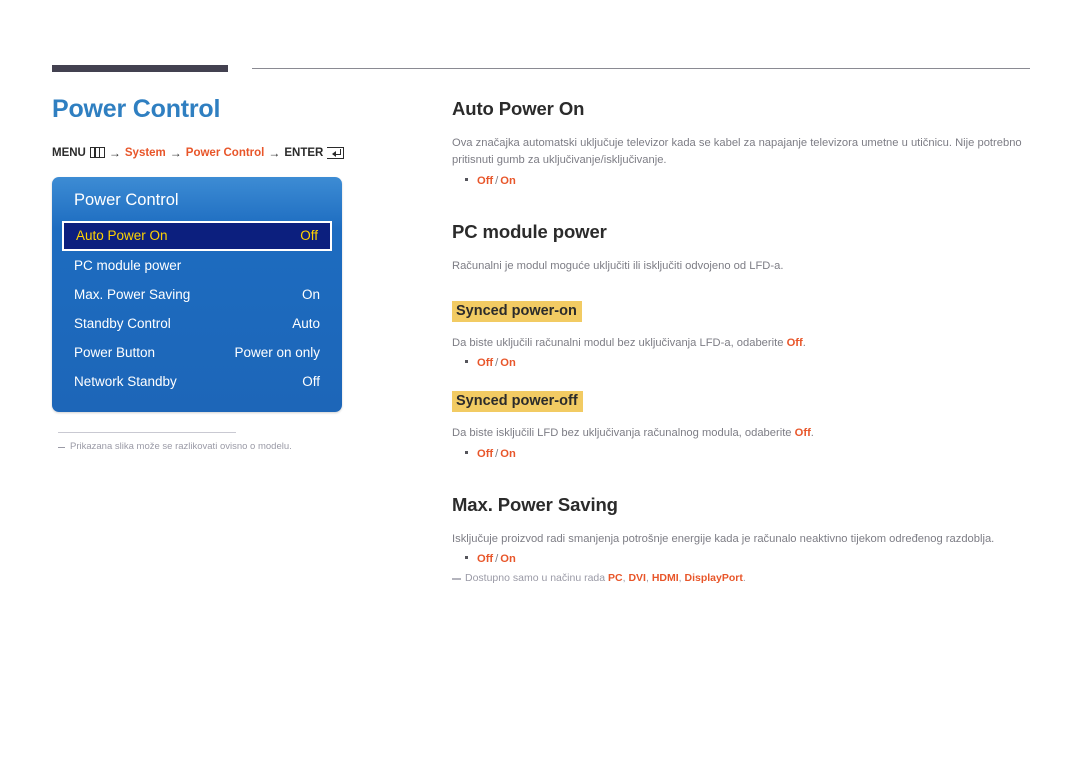 The height and width of the screenshot is (763, 1080). What do you see at coordinates (136, 109) in the screenshot?
I see `page-title: Power Control` at bounding box center [136, 109].